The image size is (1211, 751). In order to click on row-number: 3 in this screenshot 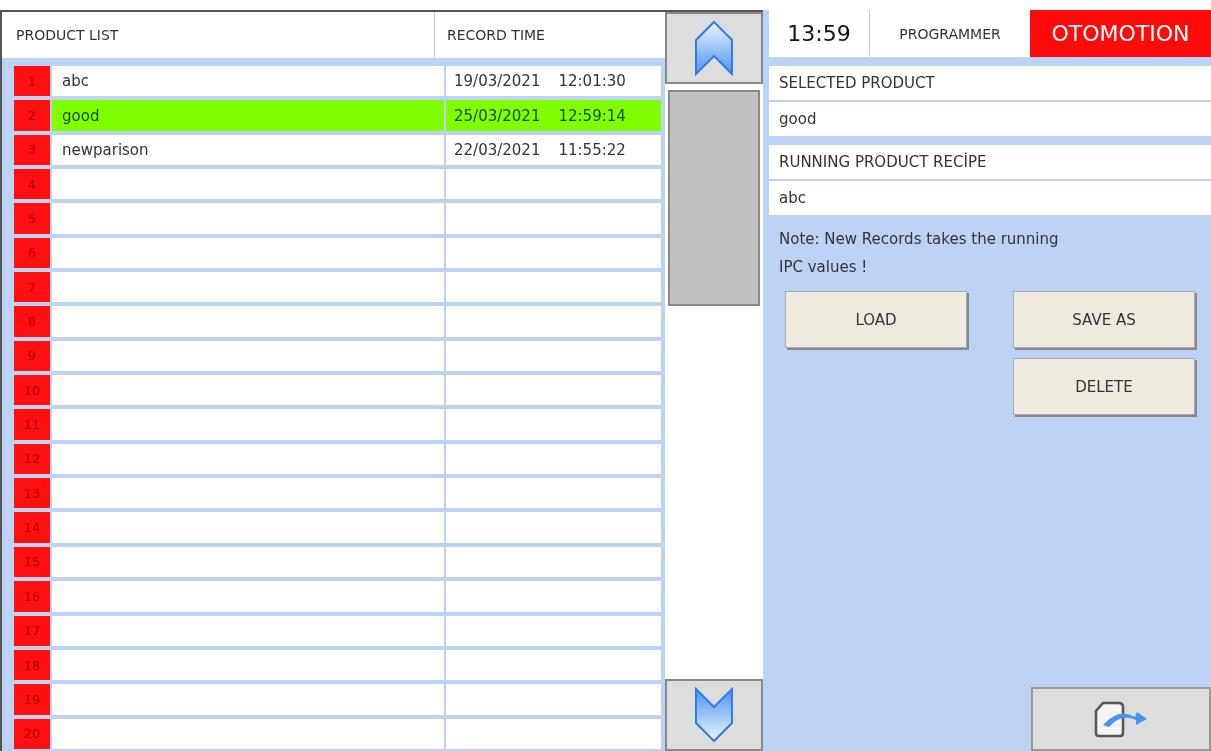, I will do `click(32, 150)`.